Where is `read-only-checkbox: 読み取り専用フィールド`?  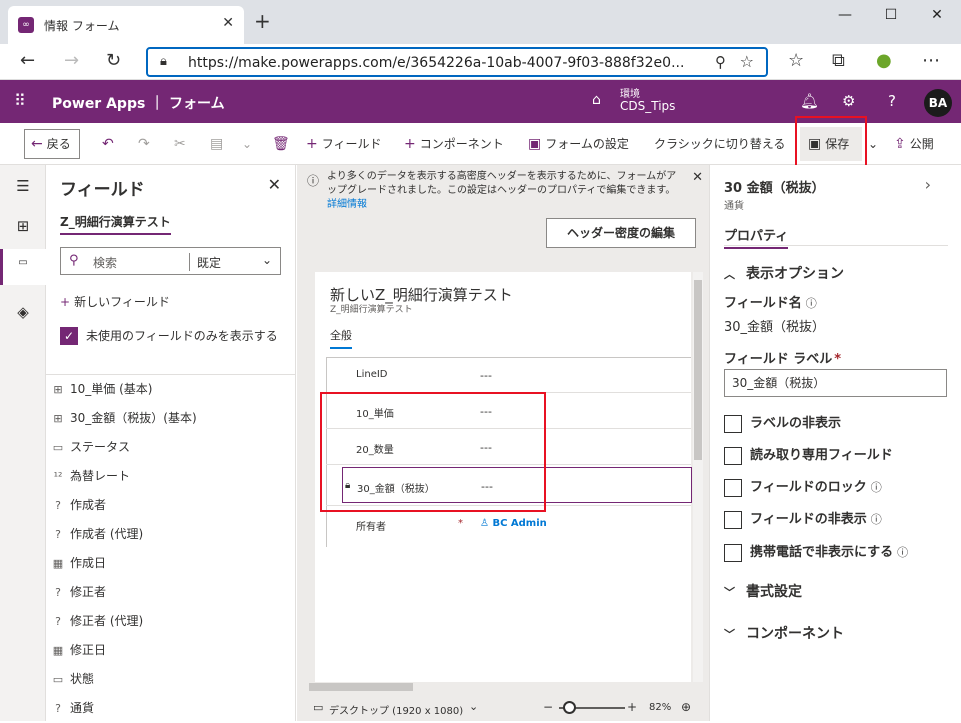 read-only-checkbox: 読み取り専用フィールド is located at coordinates (808, 454).